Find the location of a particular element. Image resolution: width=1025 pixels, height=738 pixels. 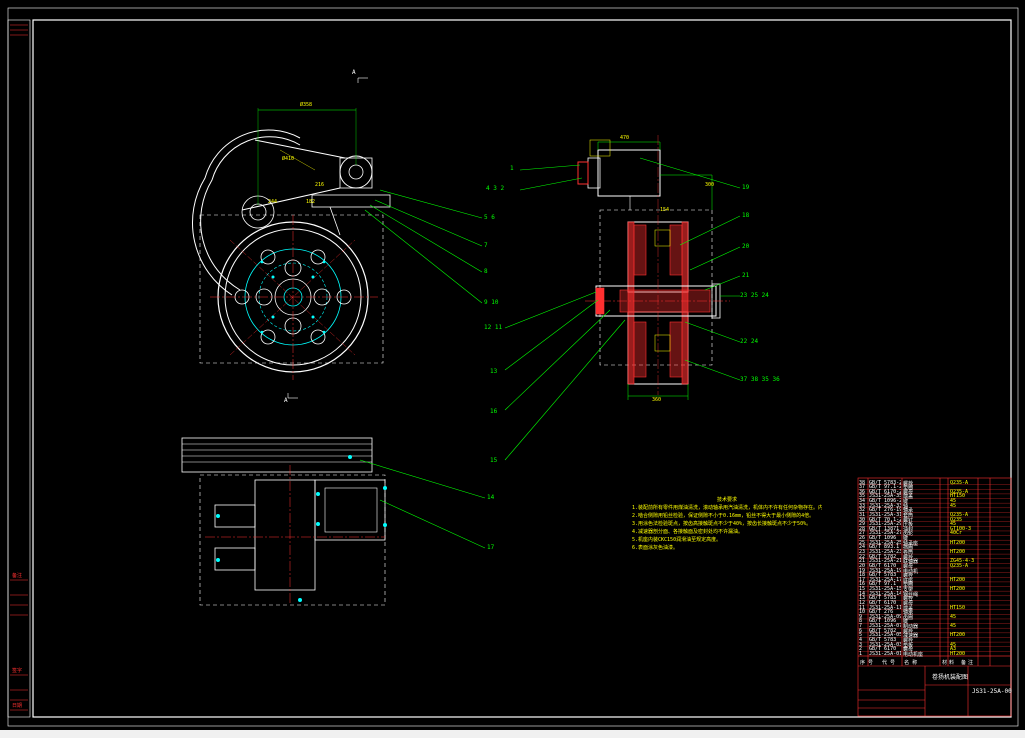

dim-4: 216 is located at coordinates (320, 185).